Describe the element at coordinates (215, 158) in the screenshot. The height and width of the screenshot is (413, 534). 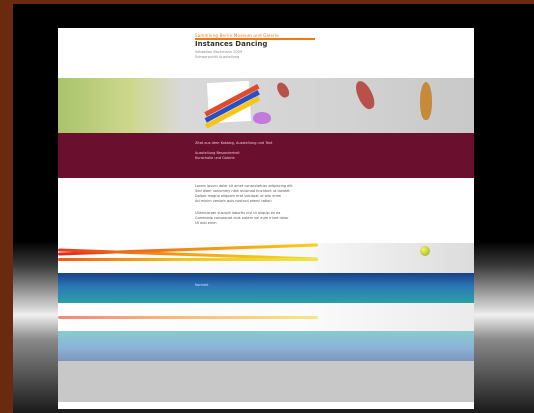
I see `quote-line-3: Kunsthalle und Galerie` at that location.